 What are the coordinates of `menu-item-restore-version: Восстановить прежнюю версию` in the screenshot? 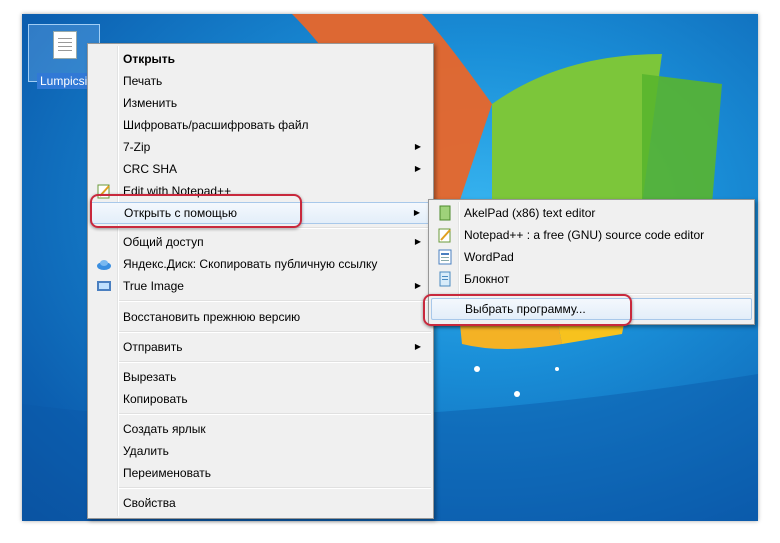 It's located at (260, 317).